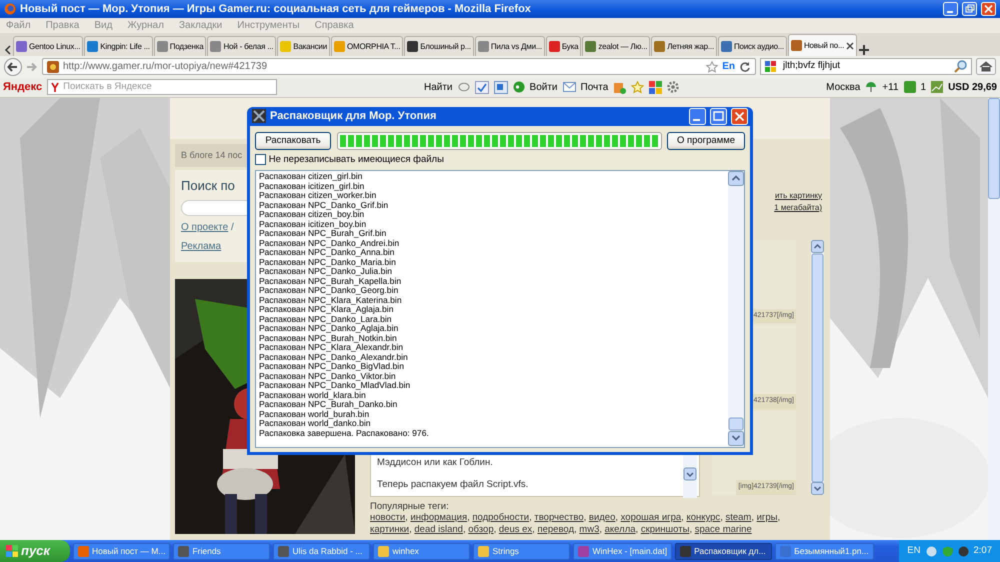  What do you see at coordinates (438, 529) in the screenshot?
I see `tag-link: dead island` at bounding box center [438, 529].